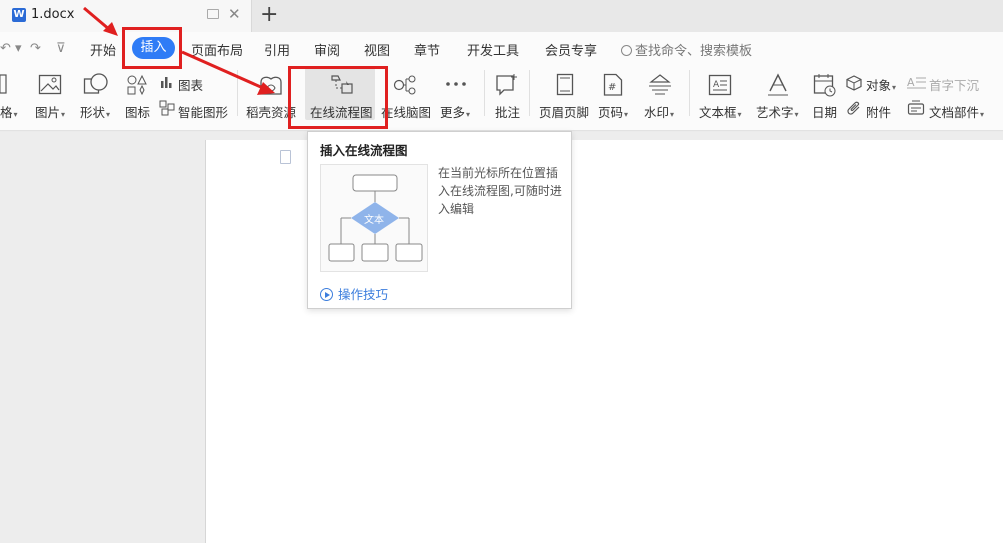 The image size is (1003, 543). Describe the element at coordinates (720, 111) in the screenshot. I see `text-box-button: 文本框▾` at that location.